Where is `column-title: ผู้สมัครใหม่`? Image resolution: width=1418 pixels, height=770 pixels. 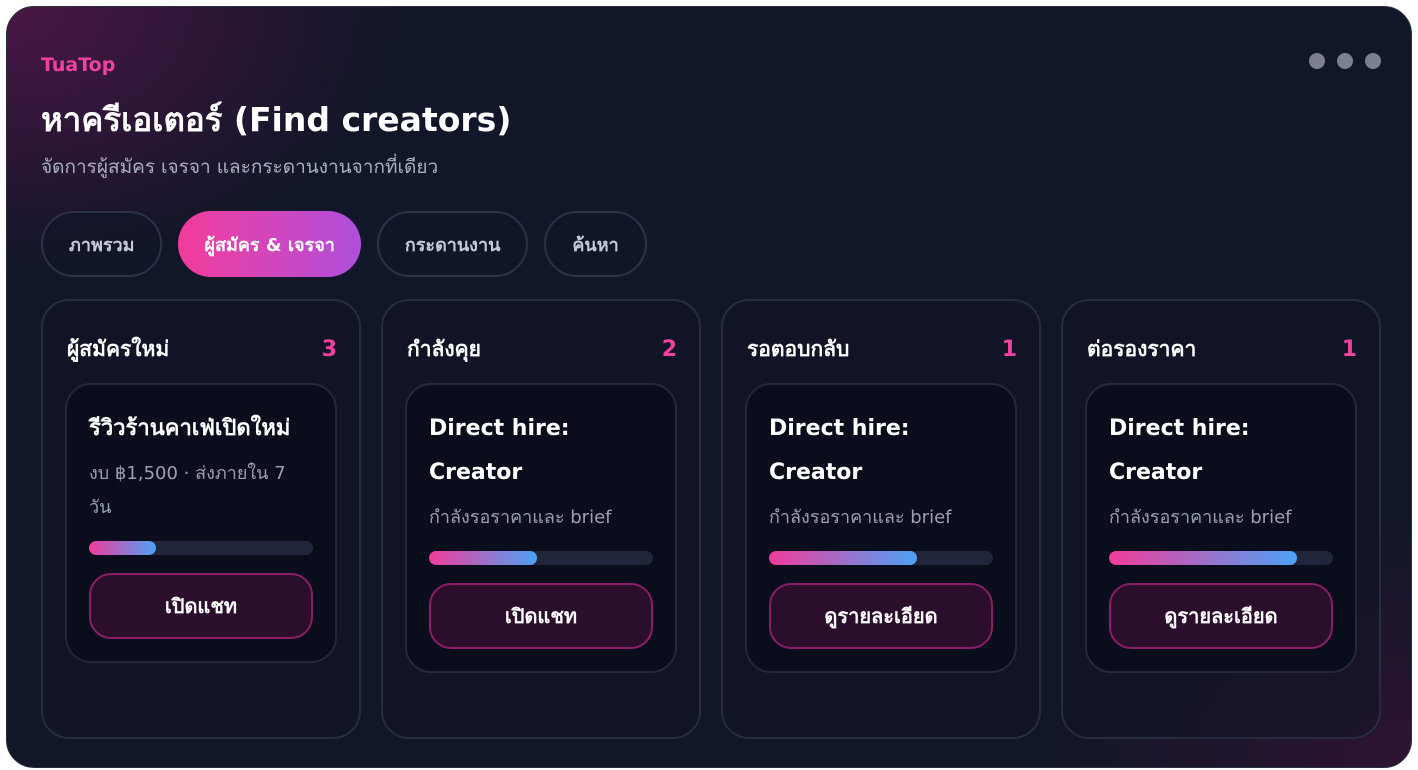
column-title: ผู้สมัครใหม่ is located at coordinates (118, 349).